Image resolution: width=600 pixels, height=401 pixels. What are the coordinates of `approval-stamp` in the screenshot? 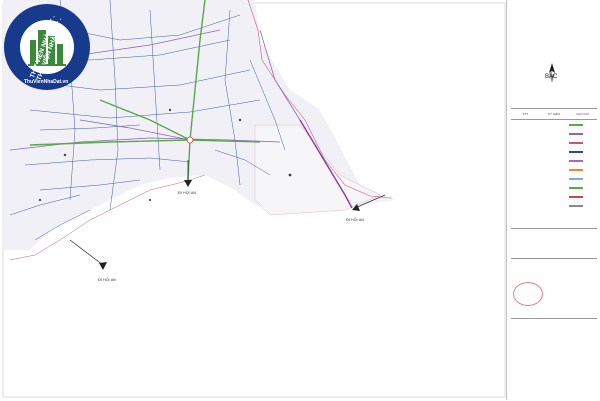 It's located at (528, 294).